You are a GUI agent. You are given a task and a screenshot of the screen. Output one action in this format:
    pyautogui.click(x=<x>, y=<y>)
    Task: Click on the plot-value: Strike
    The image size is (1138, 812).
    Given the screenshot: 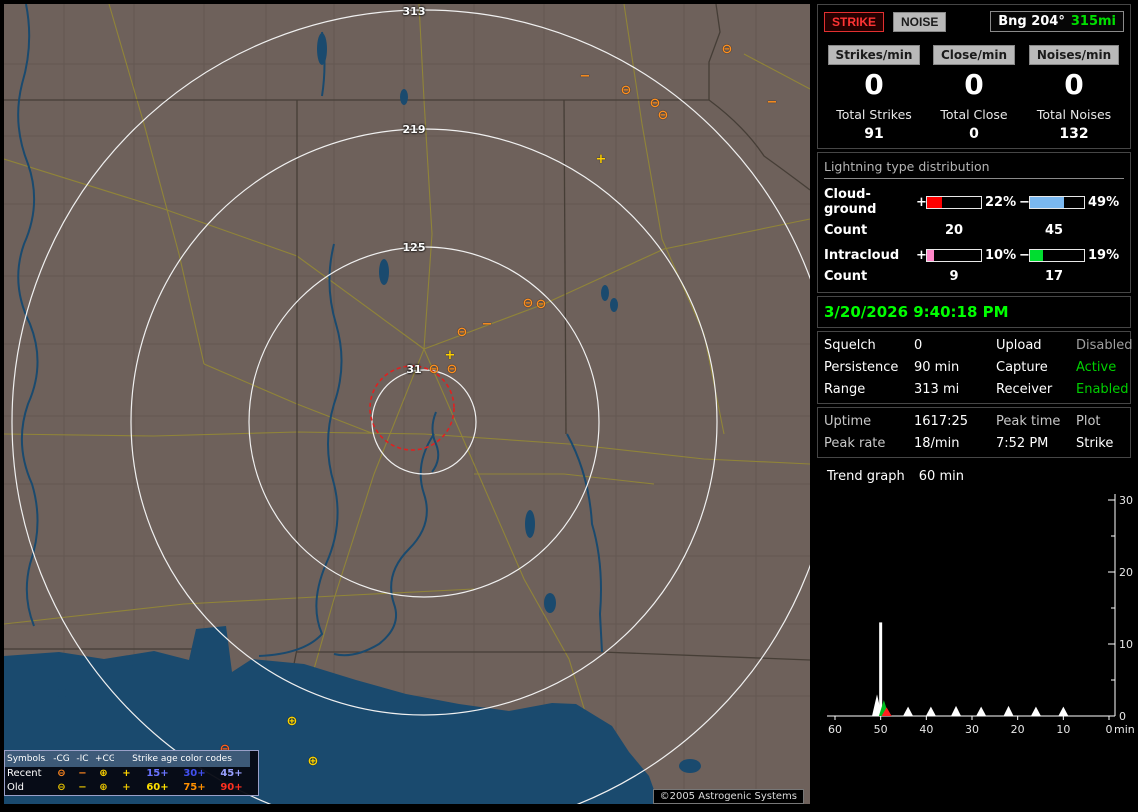 What is the action you would take?
    pyautogui.click(x=1095, y=443)
    